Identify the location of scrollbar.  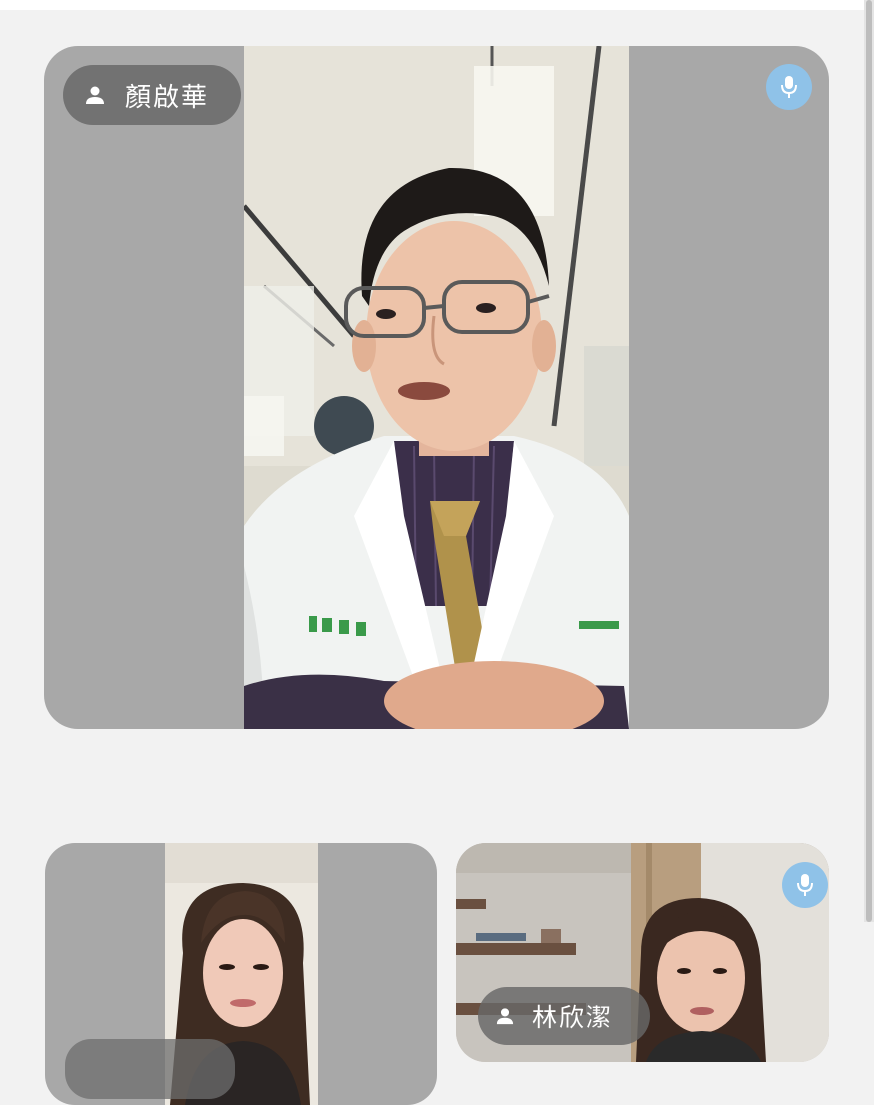
(869, 461).